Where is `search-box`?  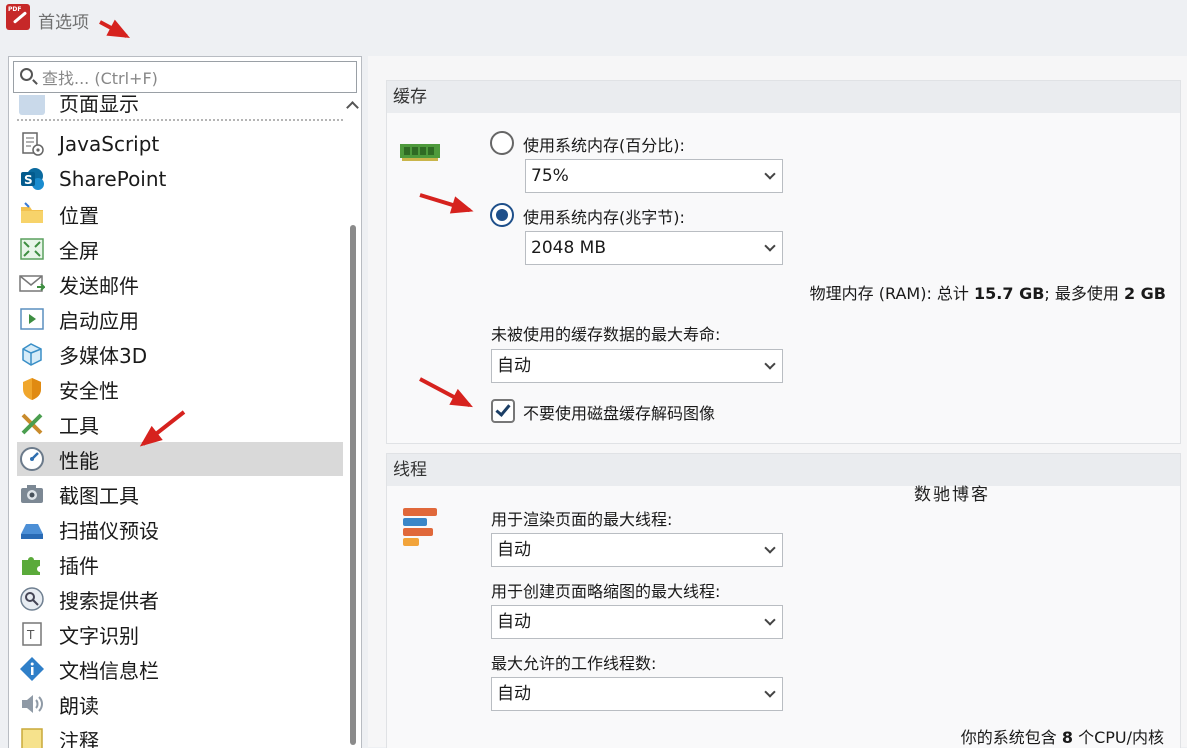 search-box is located at coordinates (185, 77).